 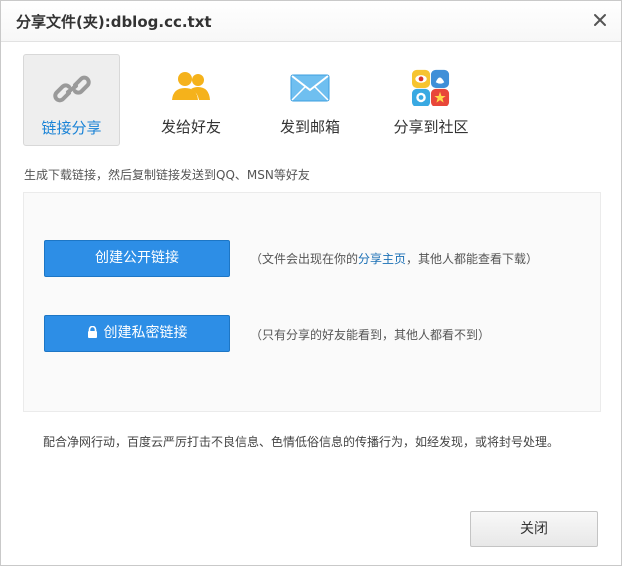 I want to click on public-link-description: （文件会出现在你的分享主页，其他人都能查看下载）, so click(x=394, y=258).